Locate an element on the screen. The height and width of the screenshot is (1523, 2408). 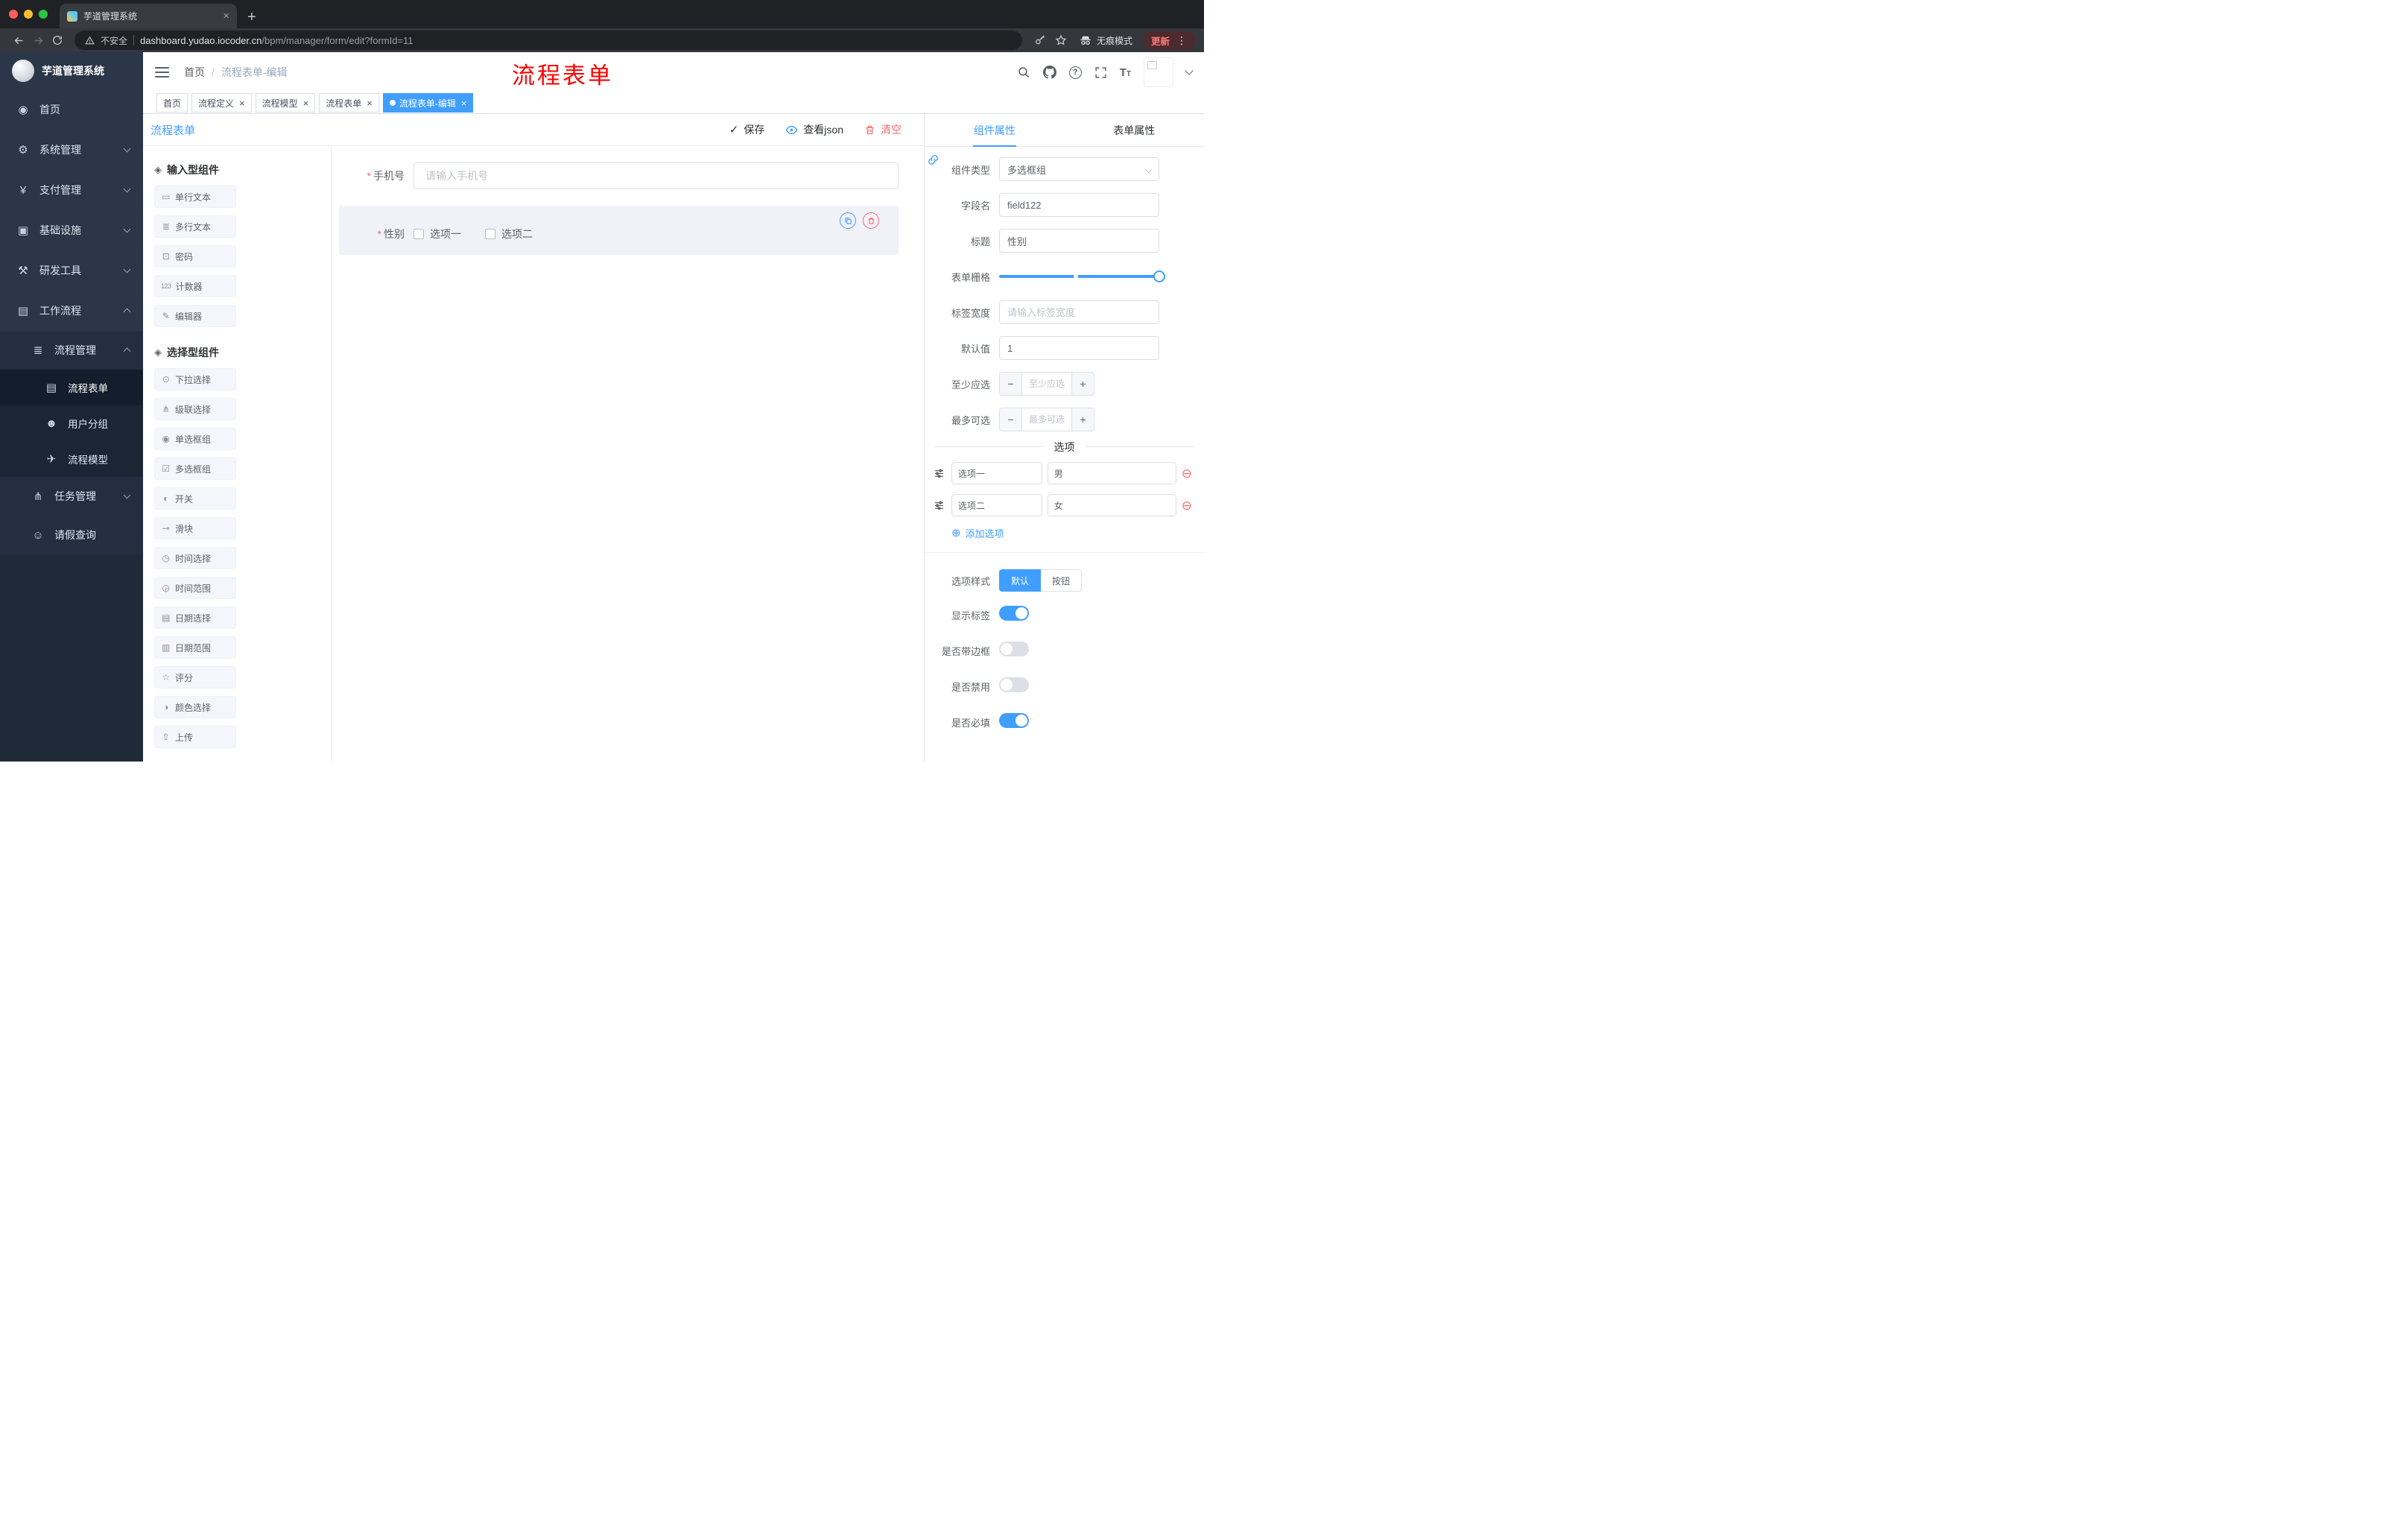
label-width-input is located at coordinates (1079, 312).